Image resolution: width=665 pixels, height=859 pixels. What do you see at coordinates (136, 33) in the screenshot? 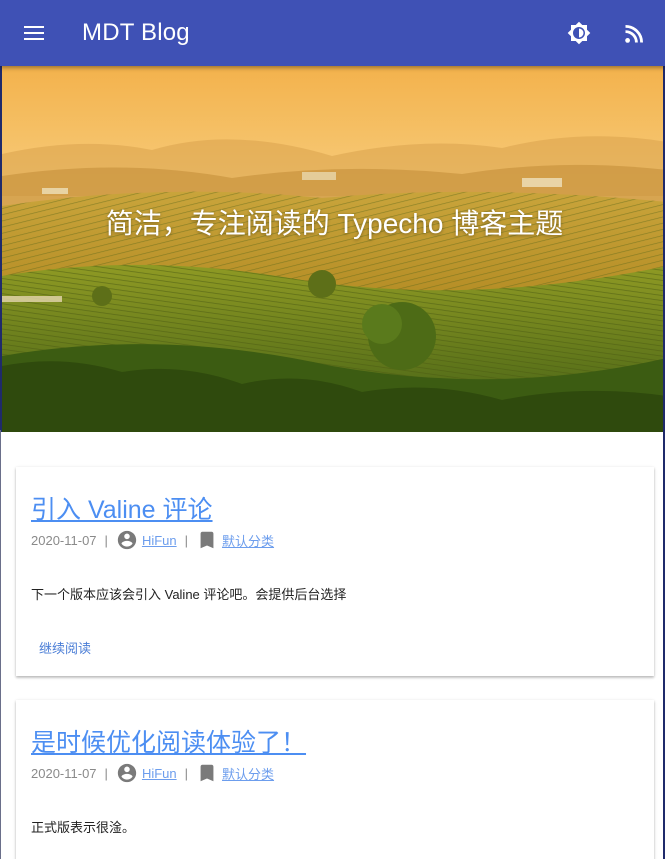
I see `app-title: MDT Blog` at bounding box center [136, 33].